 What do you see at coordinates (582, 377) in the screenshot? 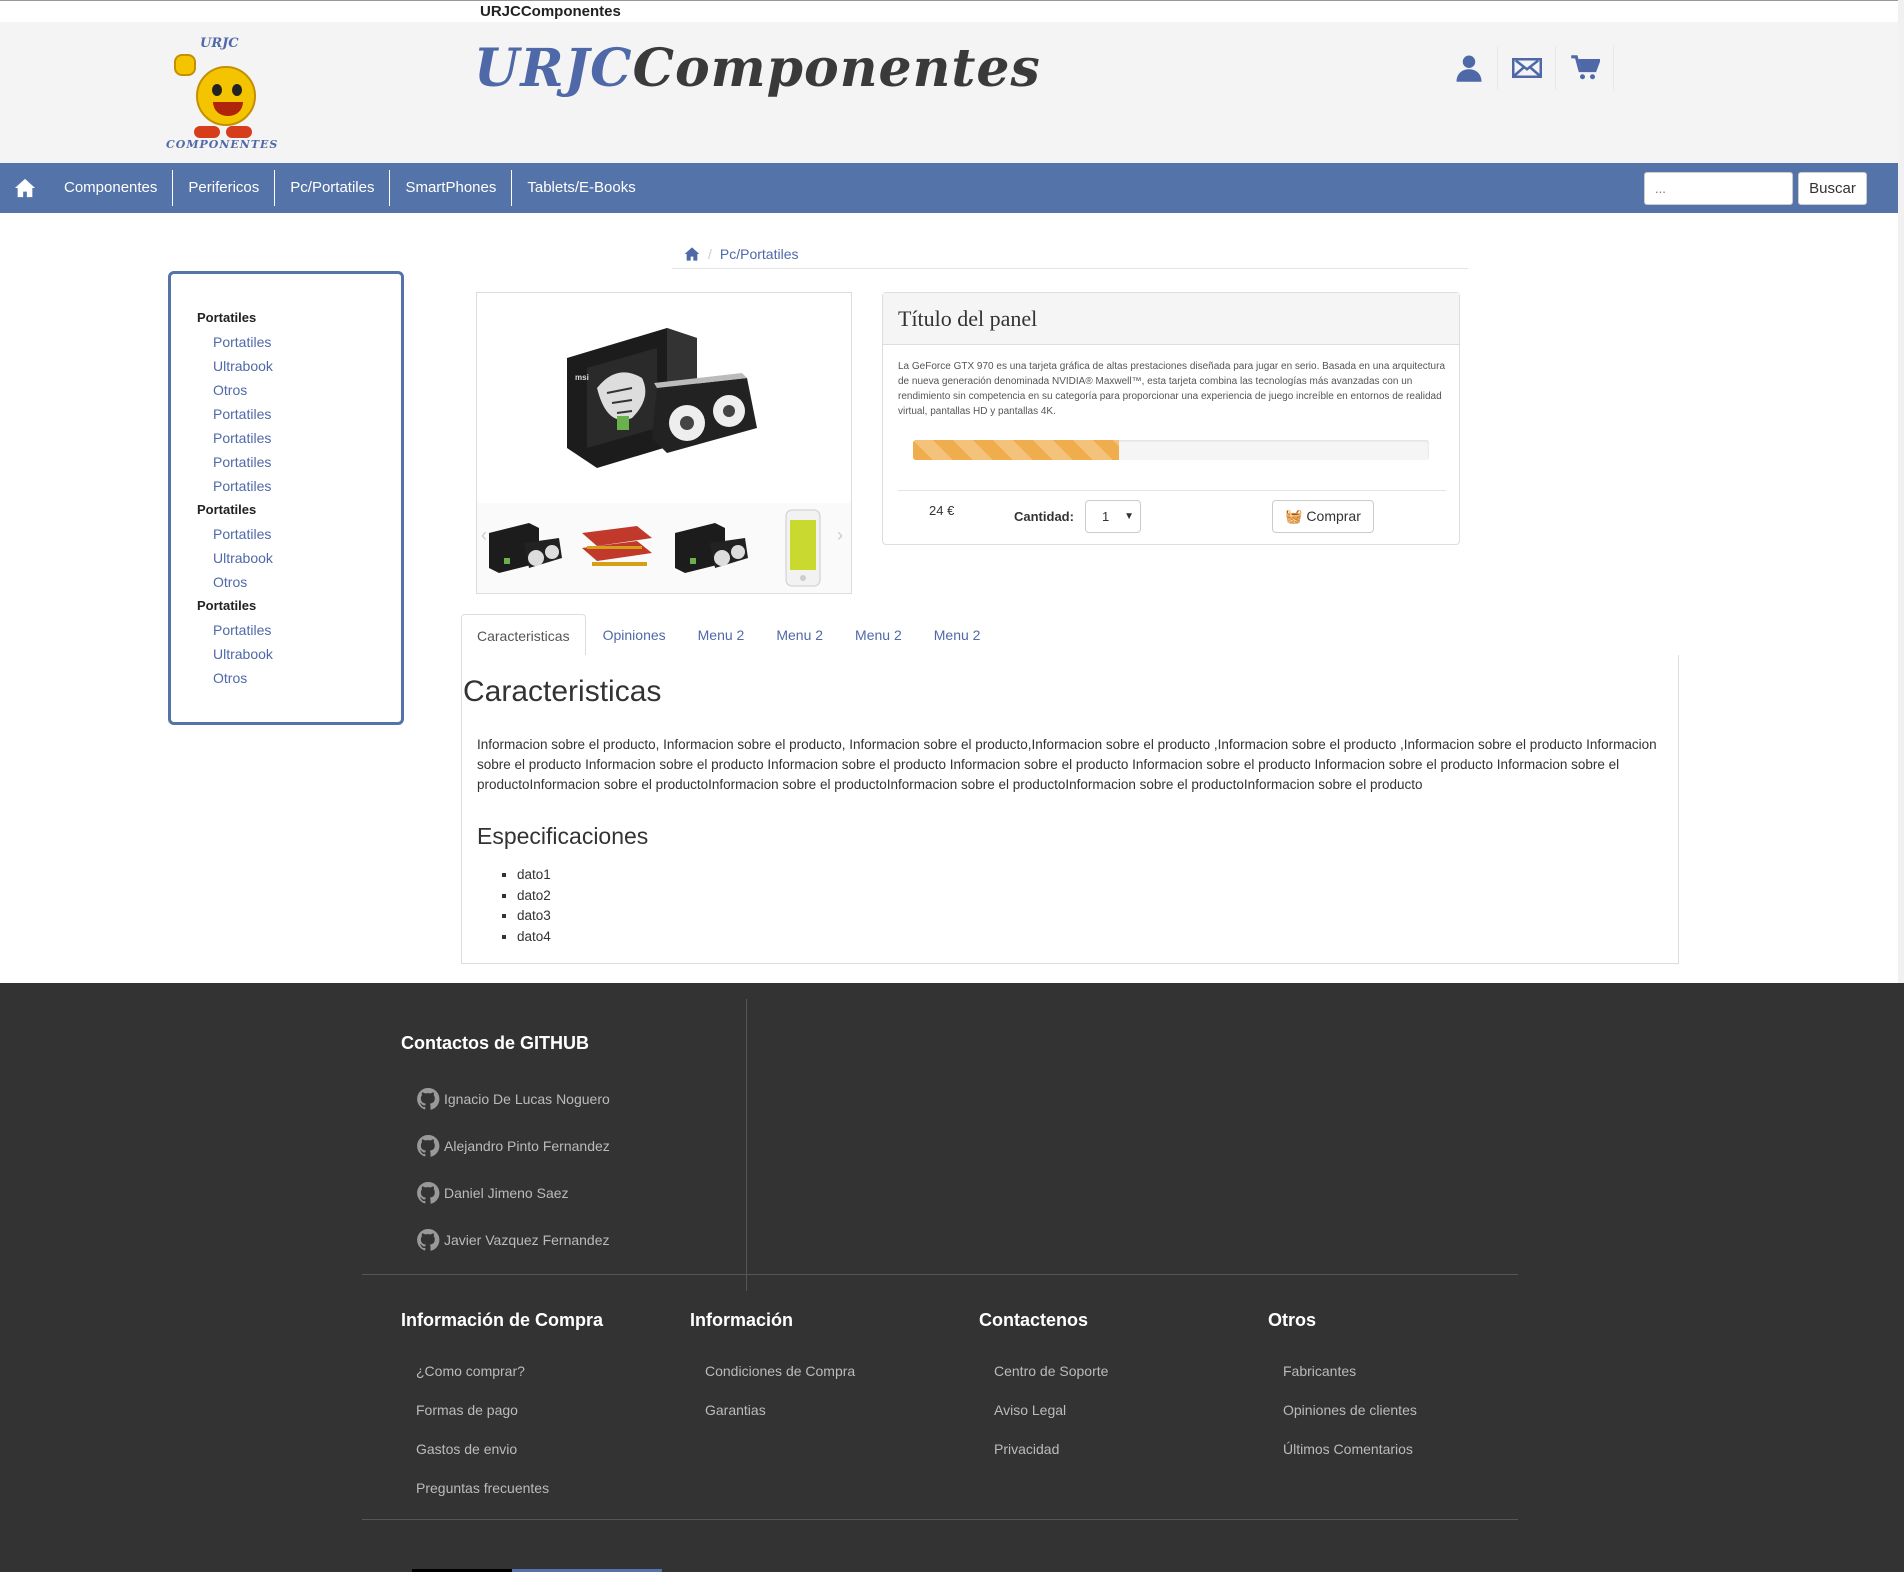
I see `svg-text: msi` at bounding box center [582, 377].